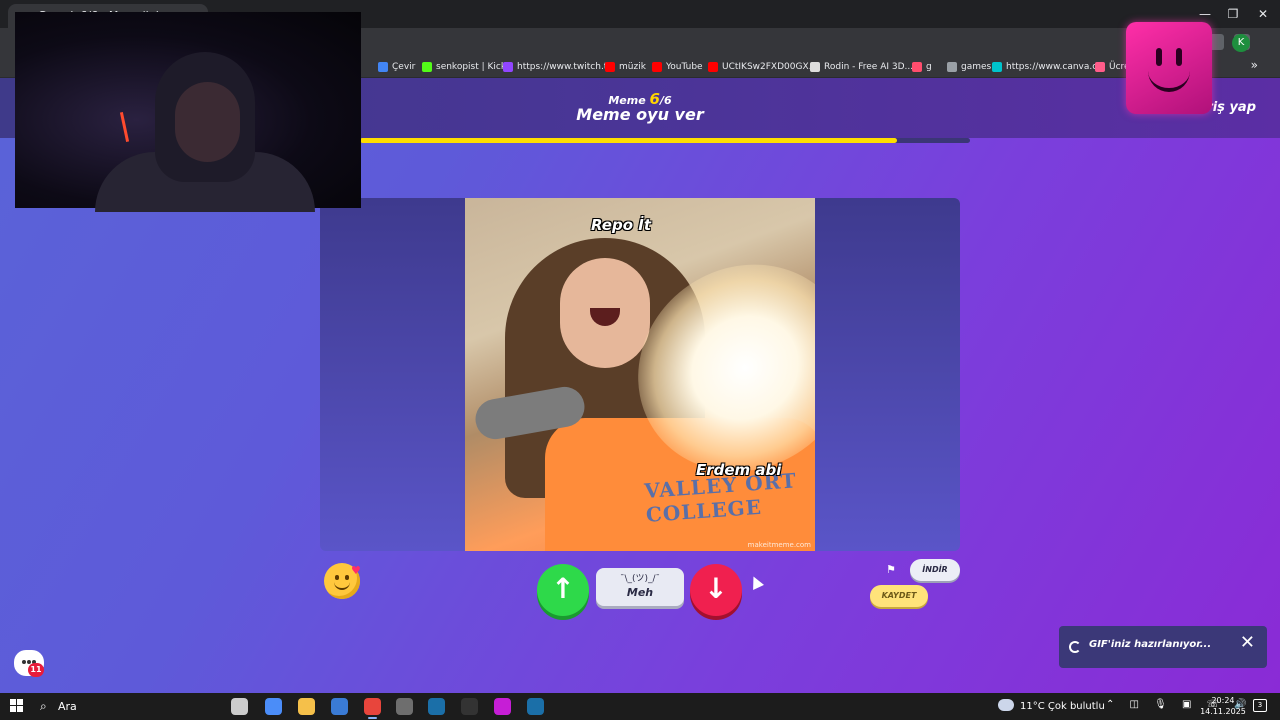 The image size is (1280, 720). I want to click on logo-mouth, so click(1169, 80).